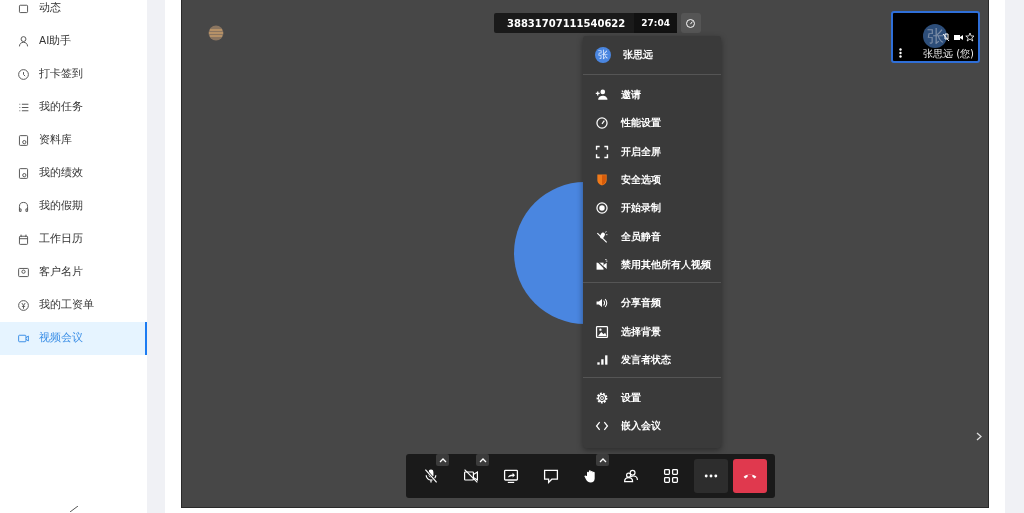 The image size is (1024, 513). I want to click on grid-icon, so click(671, 476).